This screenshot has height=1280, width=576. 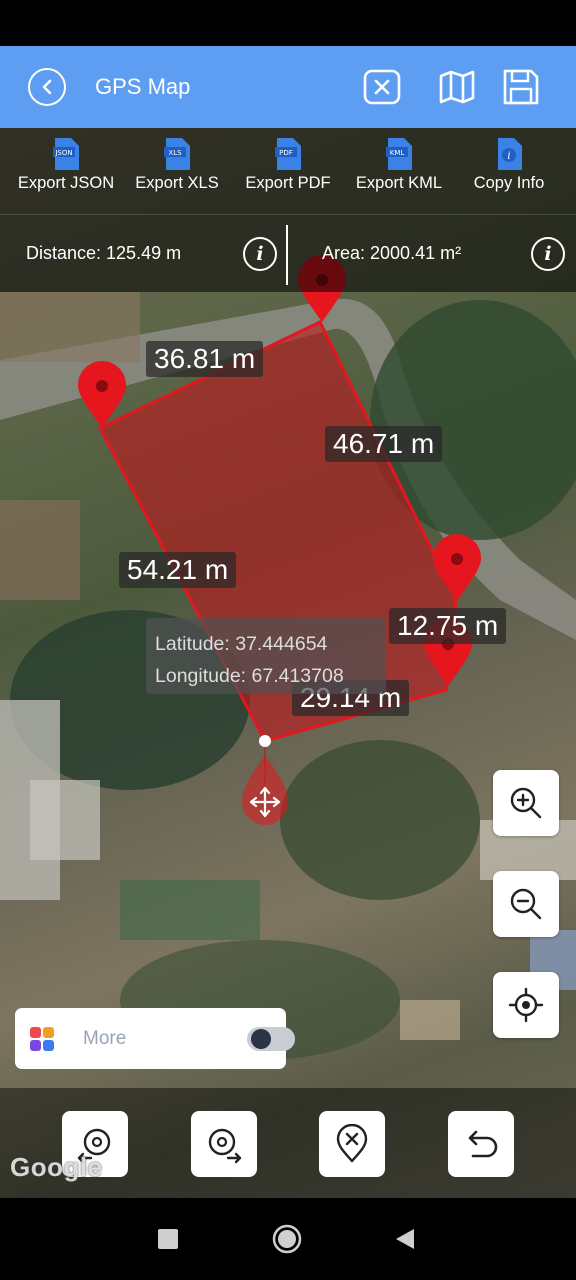 What do you see at coordinates (143, 86) in the screenshot?
I see `page-title: GPS Map` at bounding box center [143, 86].